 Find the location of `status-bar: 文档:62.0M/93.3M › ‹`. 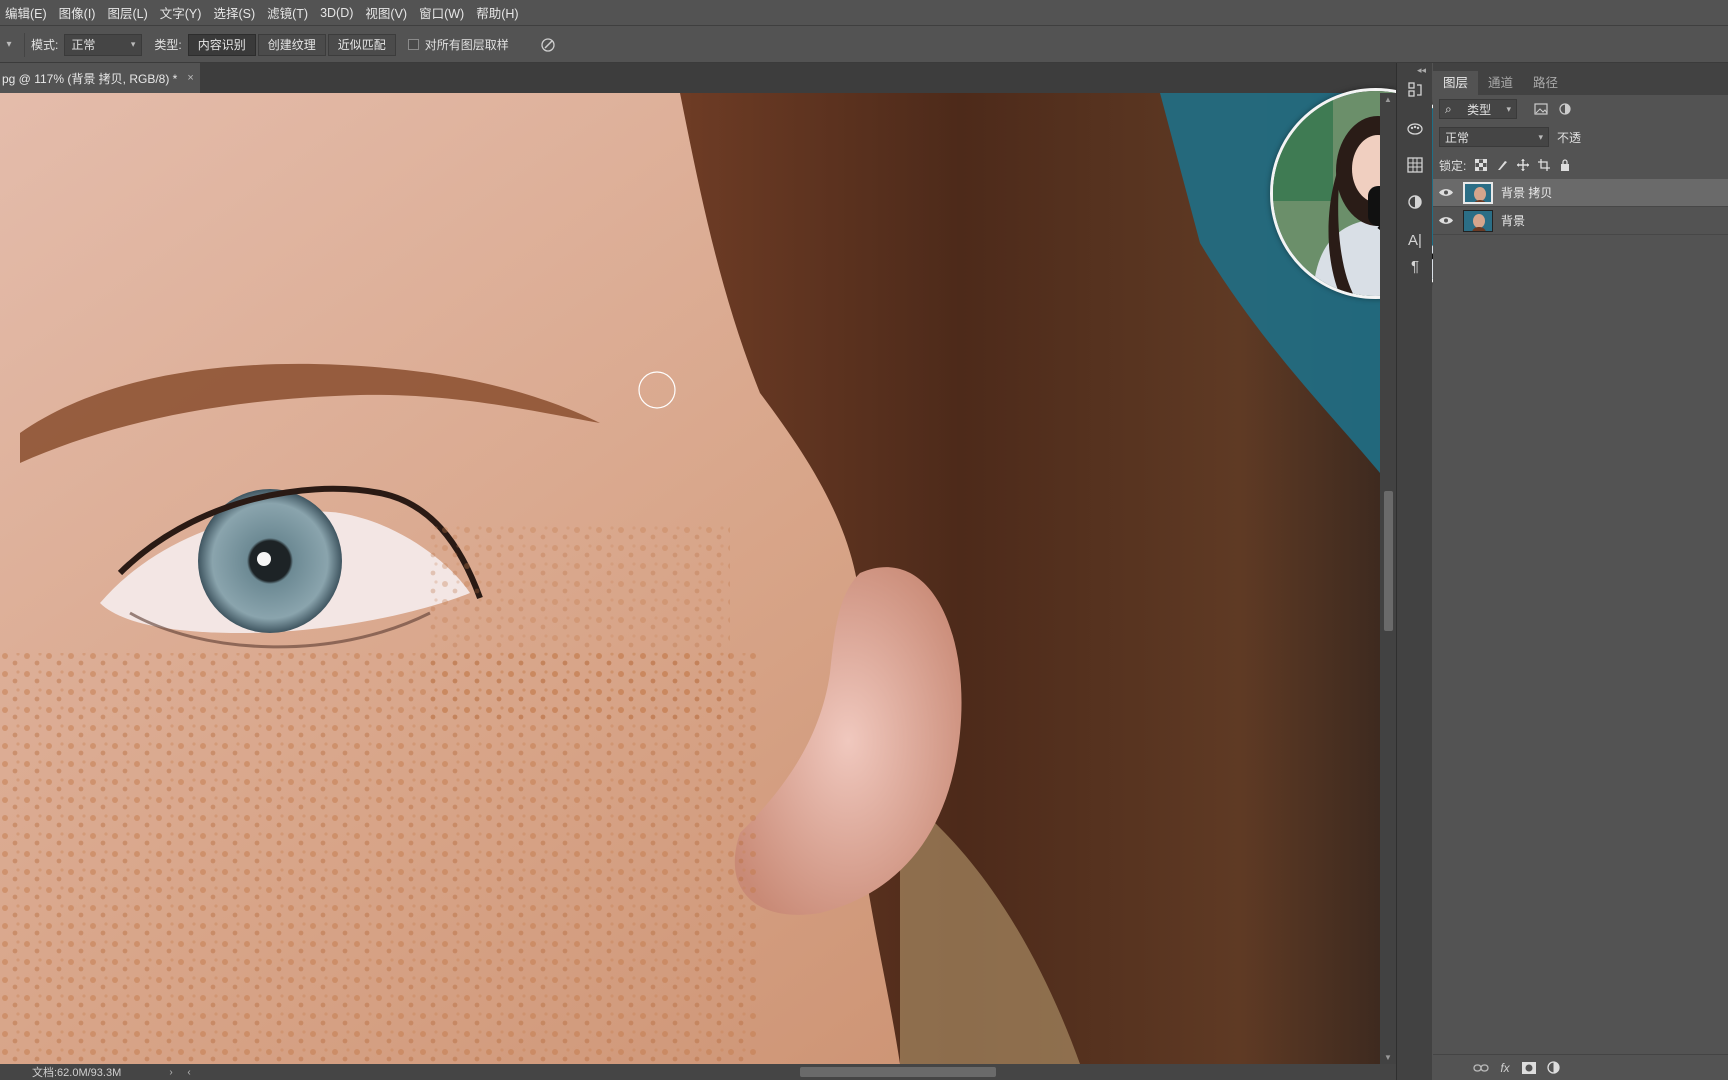

status-bar: 文档:62.0M/93.3M › ‹ is located at coordinates (698, 1072).